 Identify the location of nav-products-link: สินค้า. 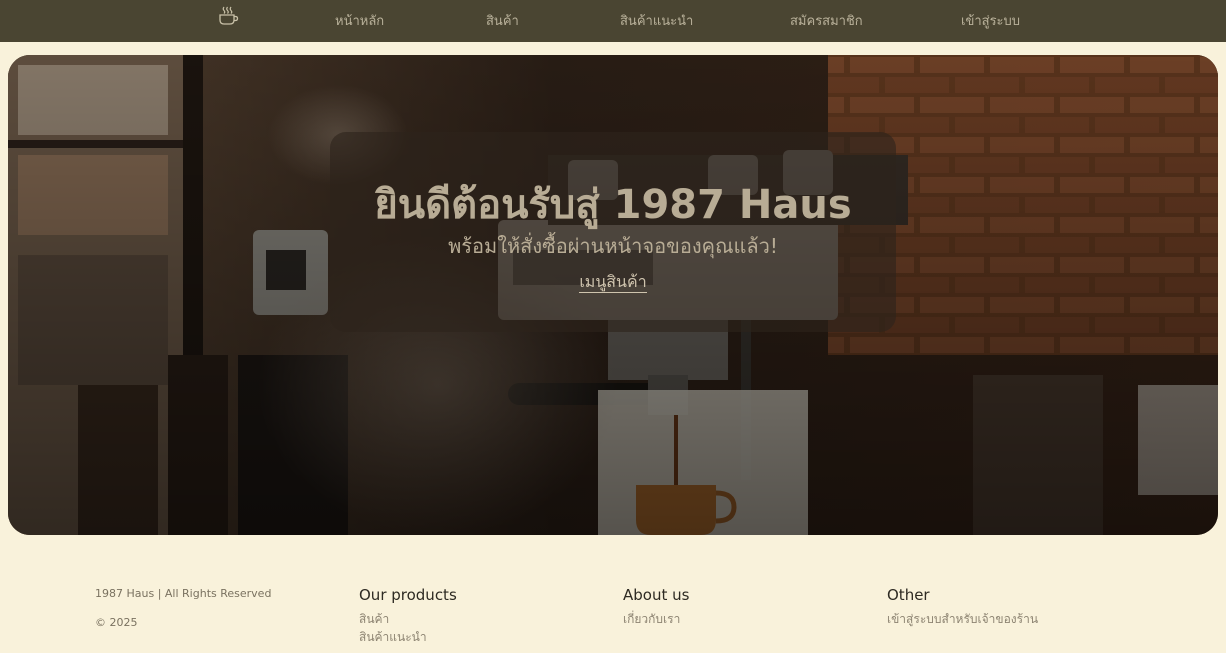
(502, 20).